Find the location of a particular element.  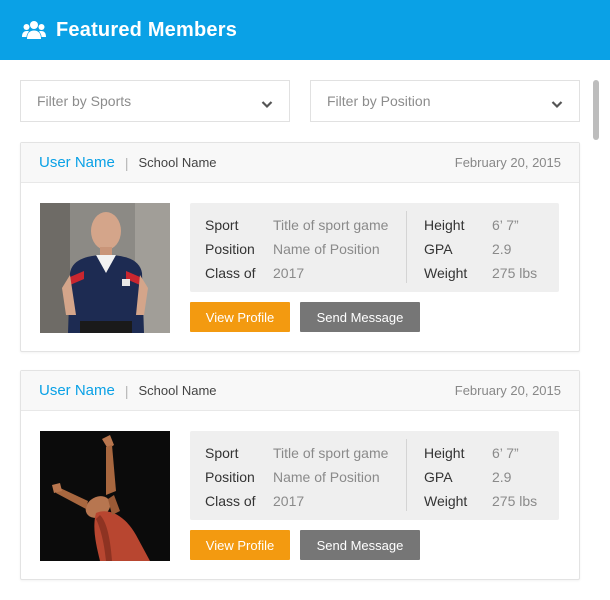

sports-filter-placeholder: Filter by Sports is located at coordinates (84, 101).